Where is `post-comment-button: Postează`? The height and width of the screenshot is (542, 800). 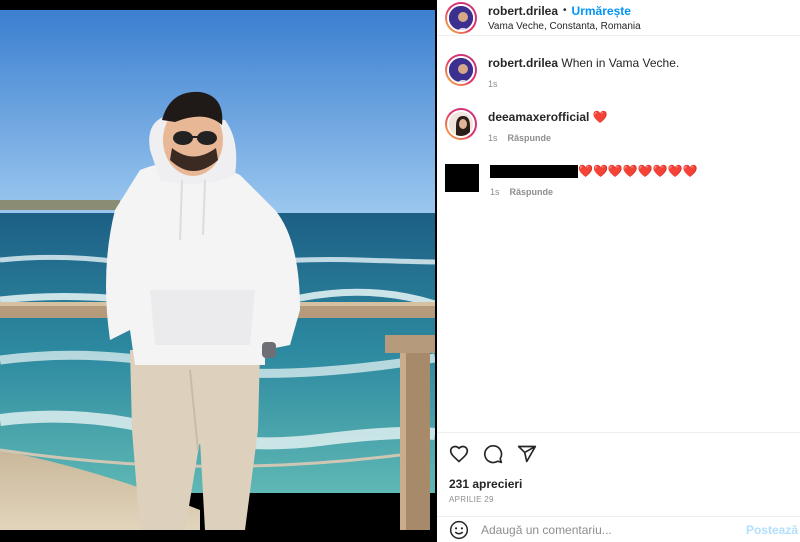 post-comment-button: Postează is located at coordinates (772, 530).